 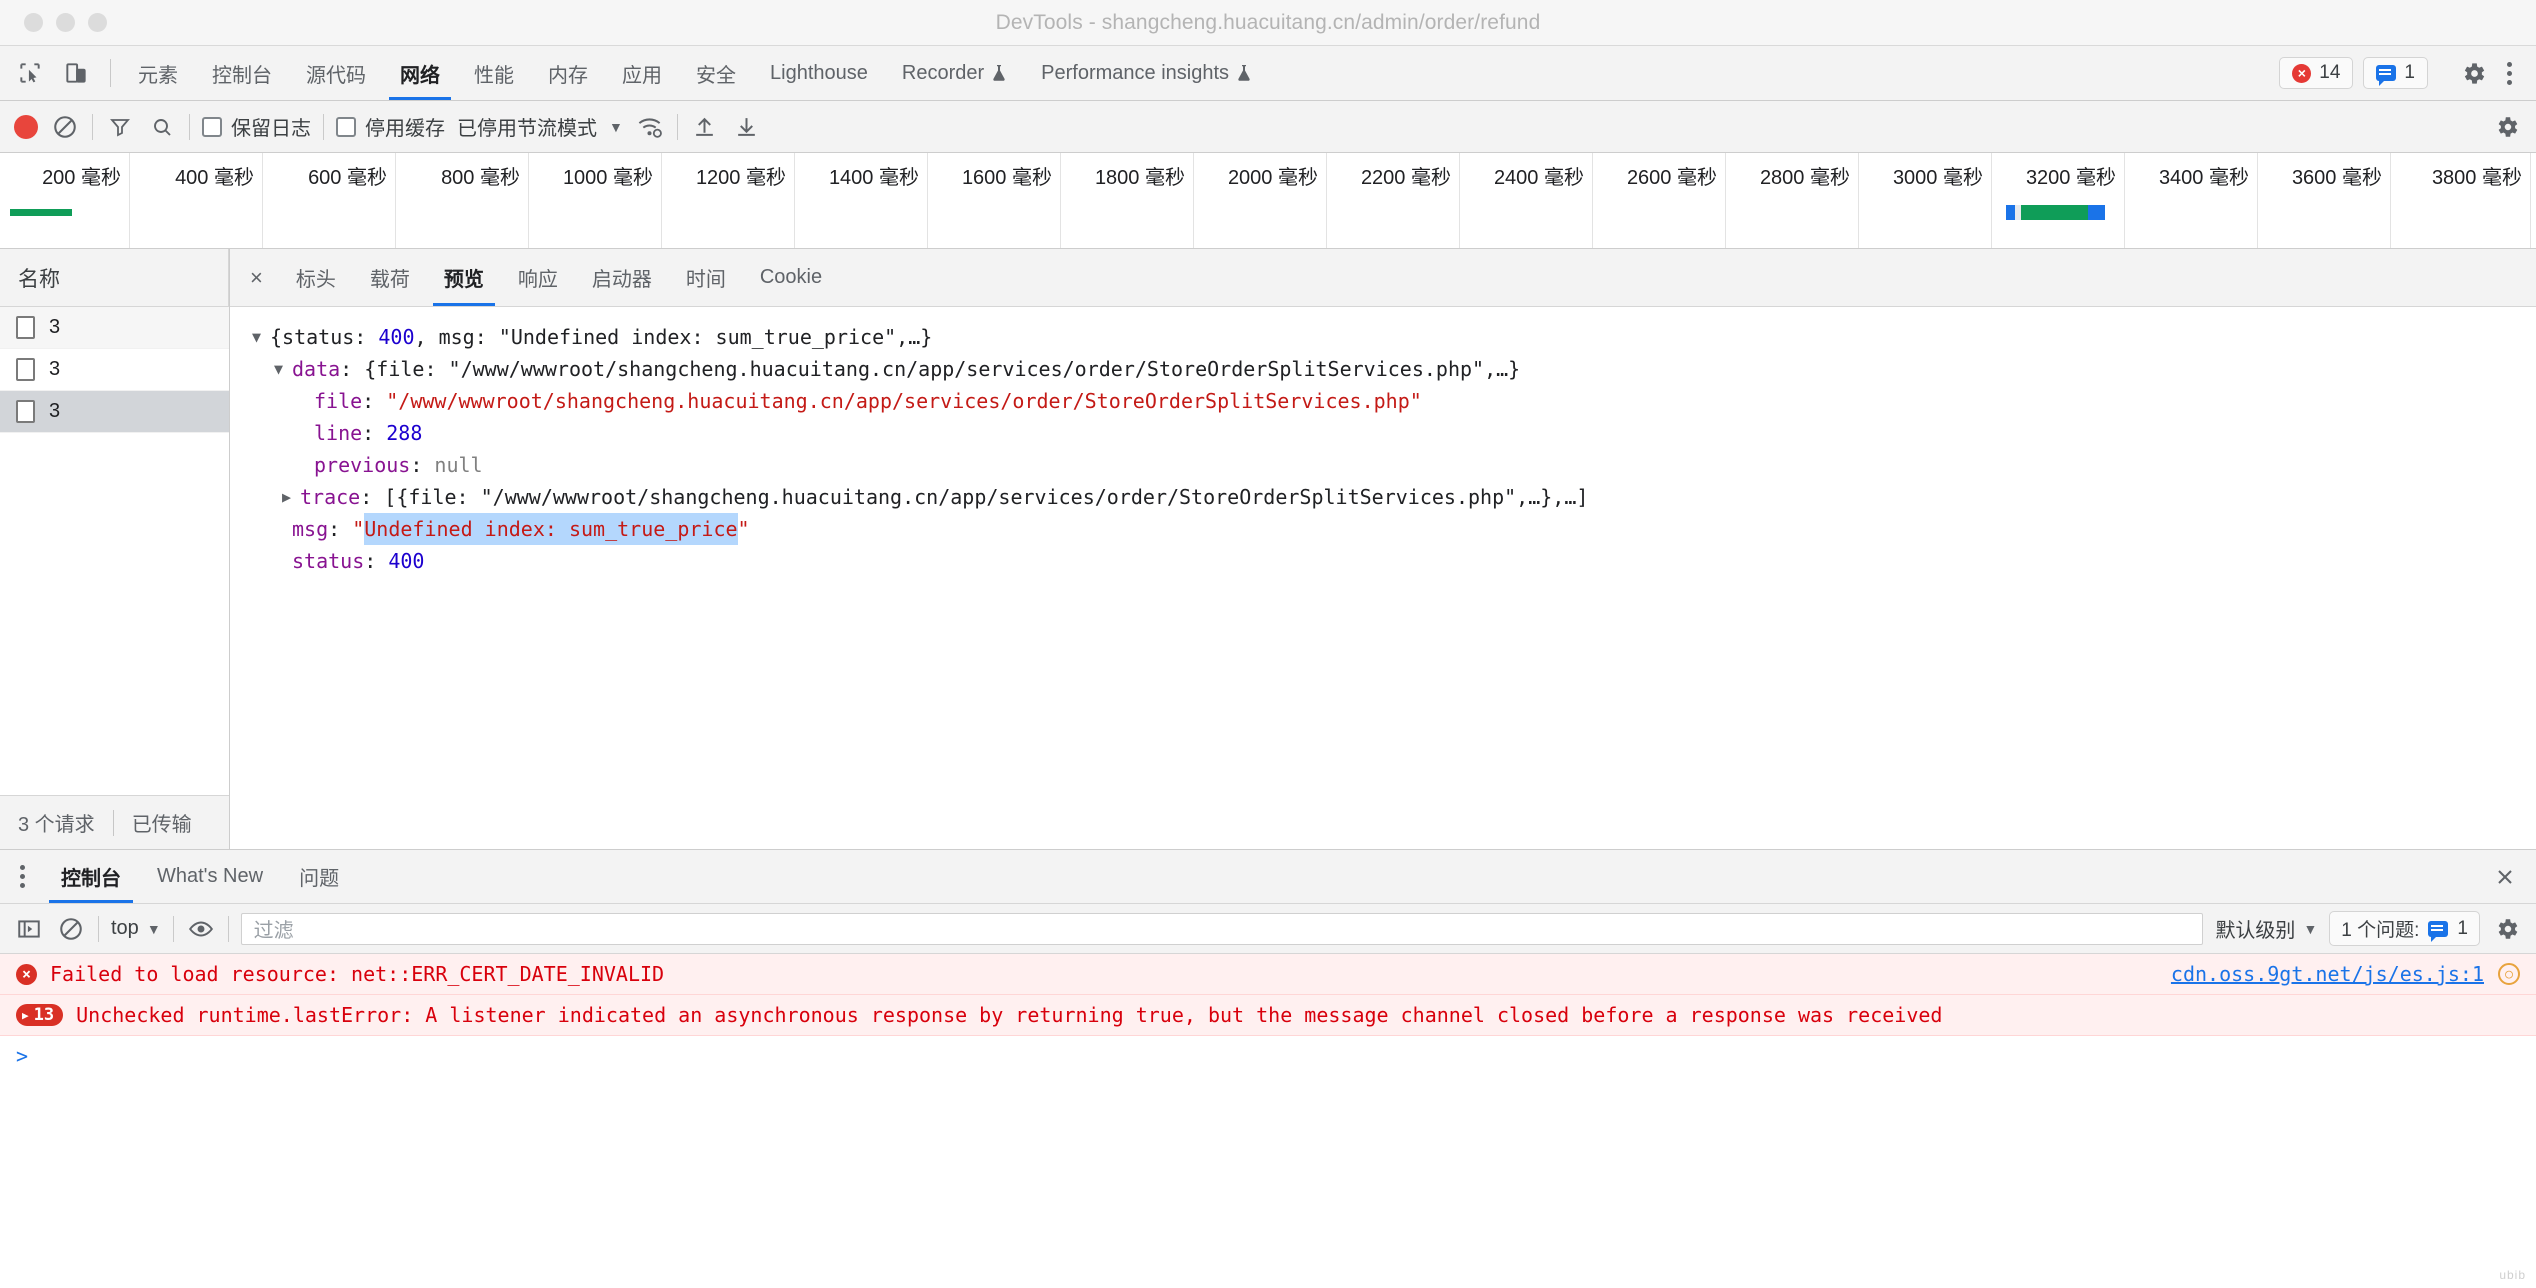 What do you see at coordinates (114, 278) in the screenshot?
I see `request-list-column-header: 名称` at bounding box center [114, 278].